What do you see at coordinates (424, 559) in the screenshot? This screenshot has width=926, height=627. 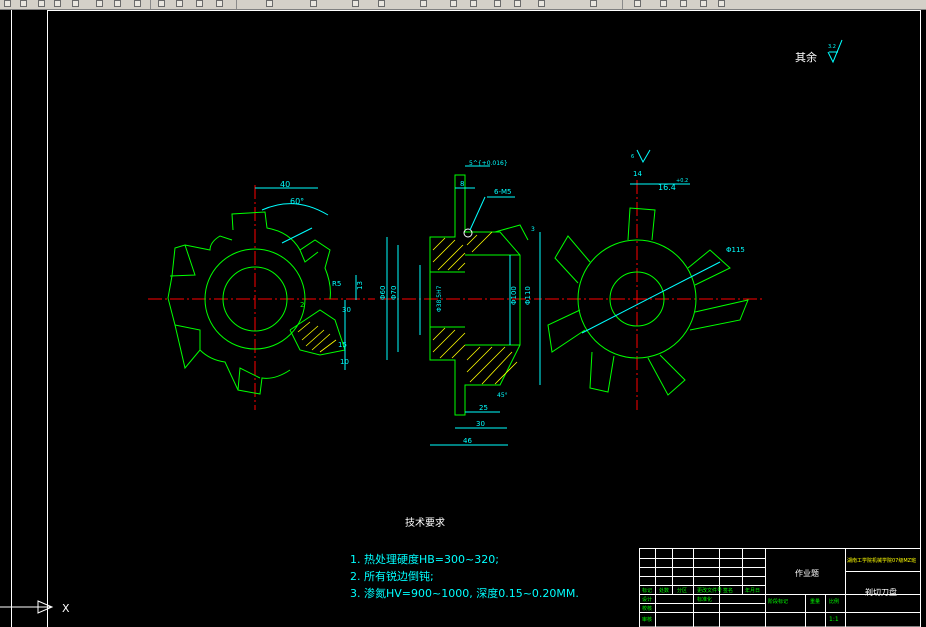 I see `tech-item-1: 1. 热处理硬度HB=300~320;` at bounding box center [424, 559].